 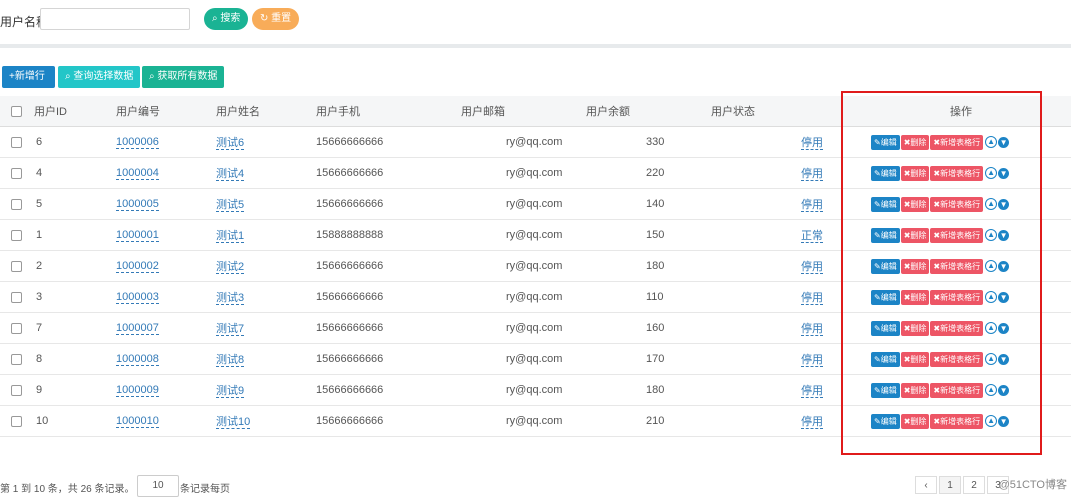 What do you see at coordinates (974, 485) in the screenshot?
I see `page-2: 2` at bounding box center [974, 485].